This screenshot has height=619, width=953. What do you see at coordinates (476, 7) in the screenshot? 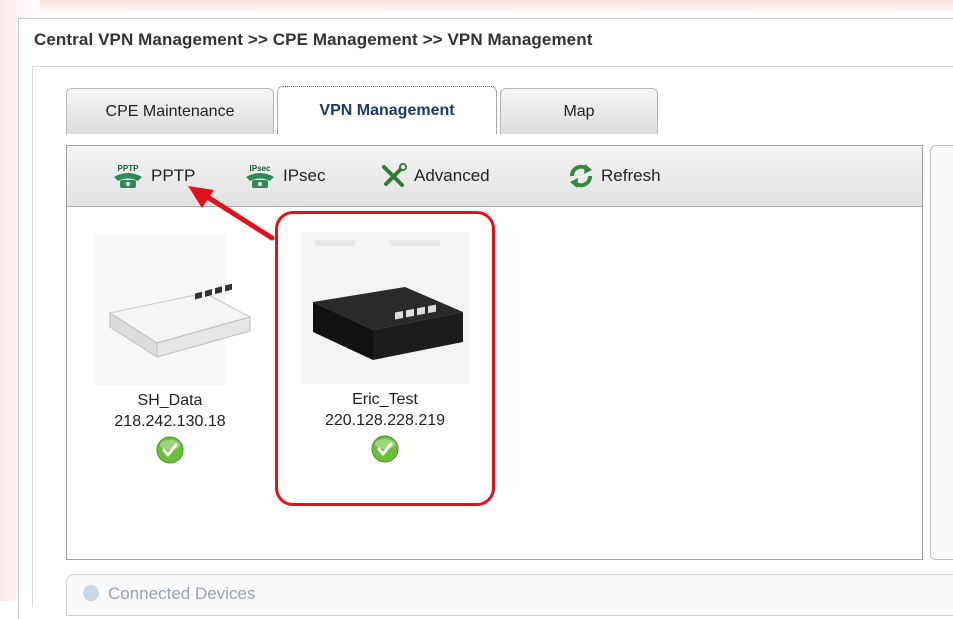
I see `window-shadow-top` at bounding box center [476, 7].